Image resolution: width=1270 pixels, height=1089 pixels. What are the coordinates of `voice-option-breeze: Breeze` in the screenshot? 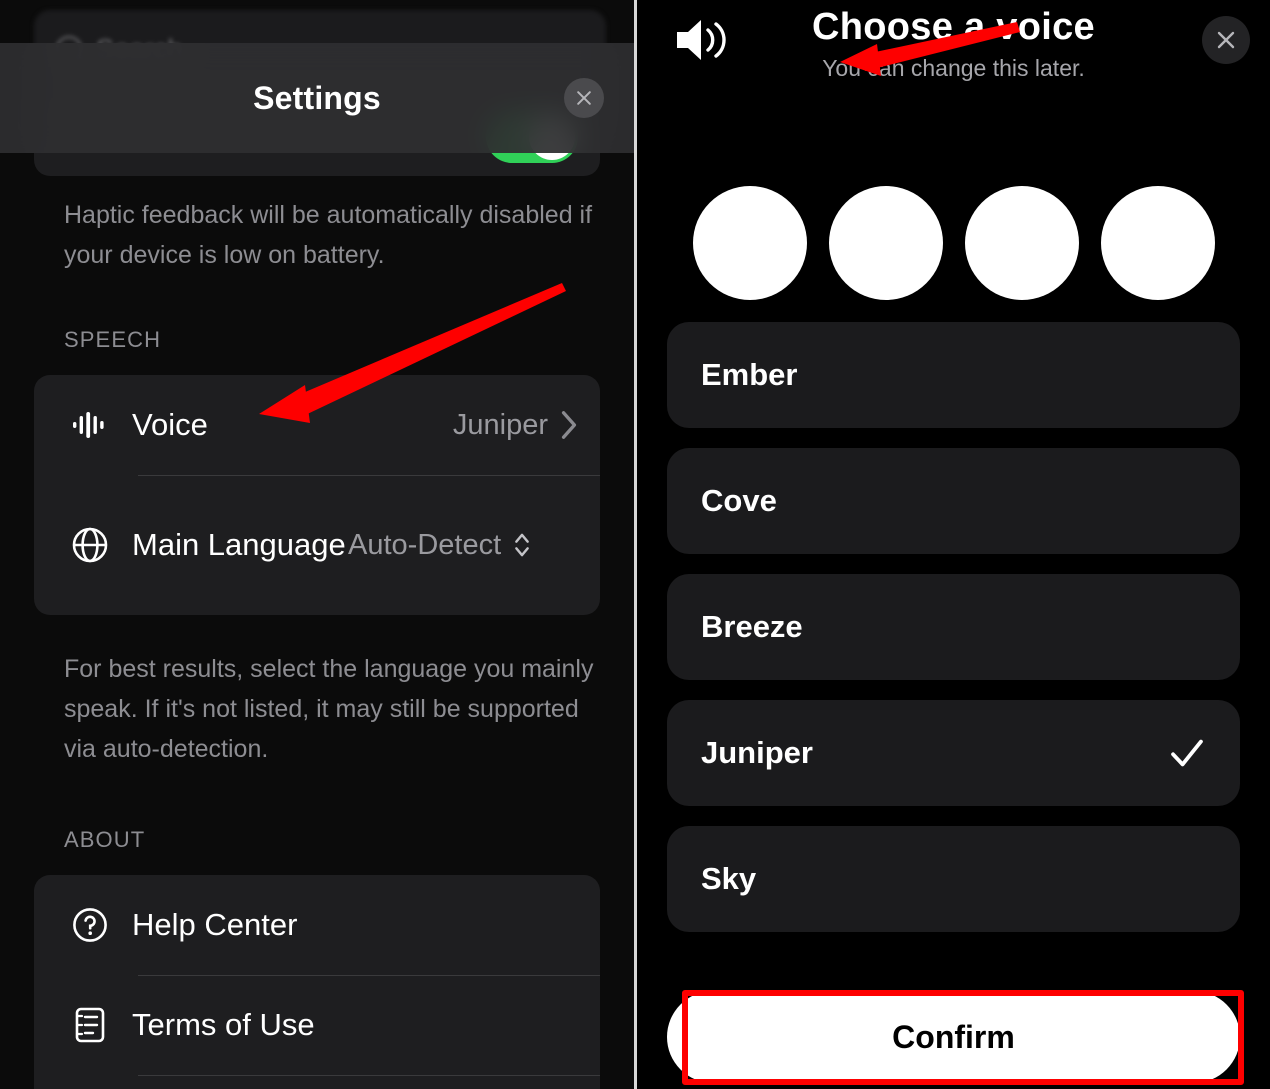 It's located at (953, 627).